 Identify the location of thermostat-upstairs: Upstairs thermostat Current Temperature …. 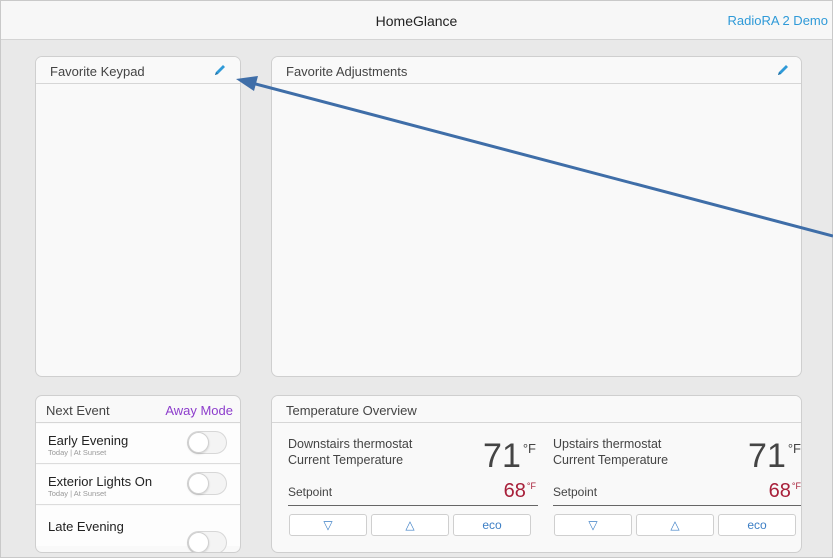
(677, 488).